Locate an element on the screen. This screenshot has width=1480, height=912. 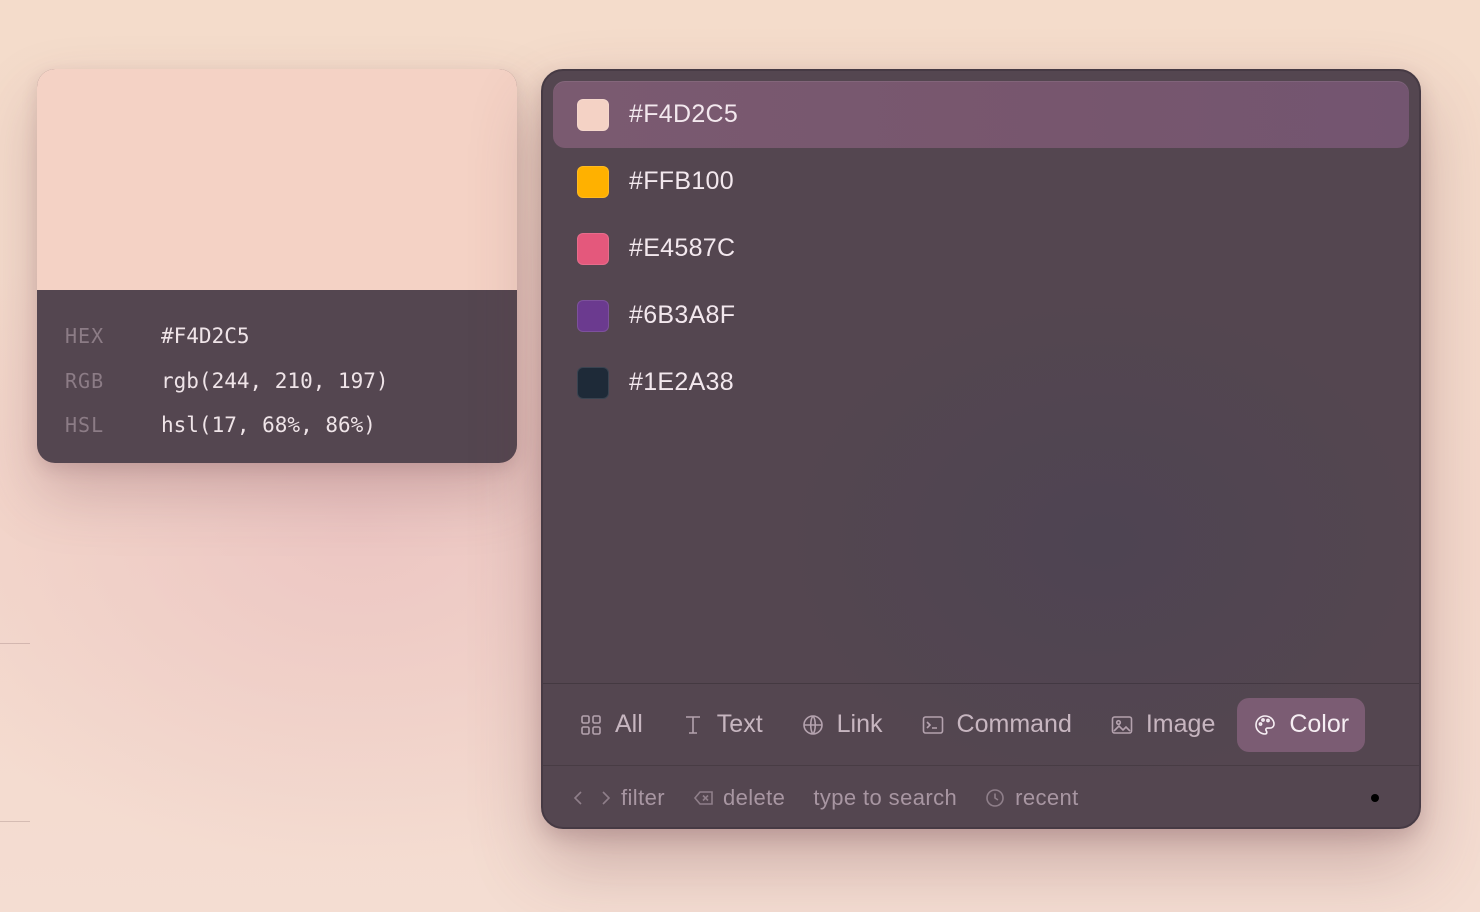
color-label: #1E2A38 is located at coordinates (681, 382).